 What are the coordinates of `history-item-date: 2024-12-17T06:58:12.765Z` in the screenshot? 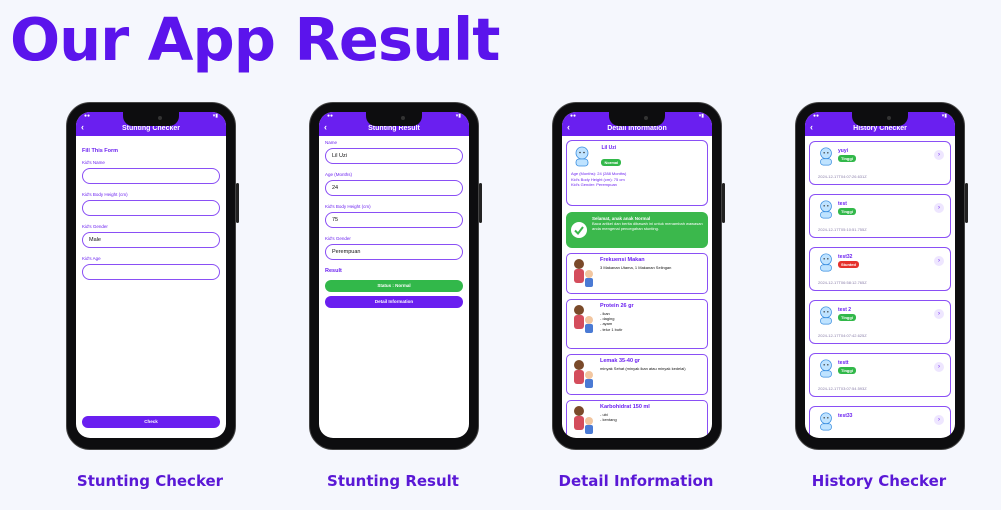 It's located at (842, 282).